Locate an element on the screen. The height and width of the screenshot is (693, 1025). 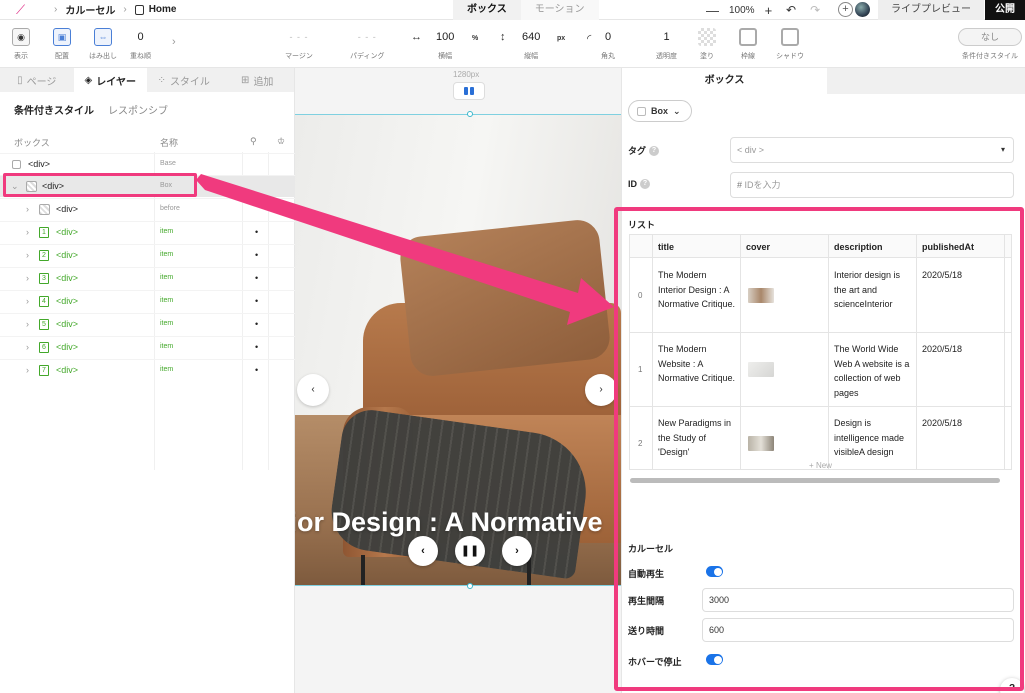
breadcrumb-page: Home is located at coordinates (163, 9).